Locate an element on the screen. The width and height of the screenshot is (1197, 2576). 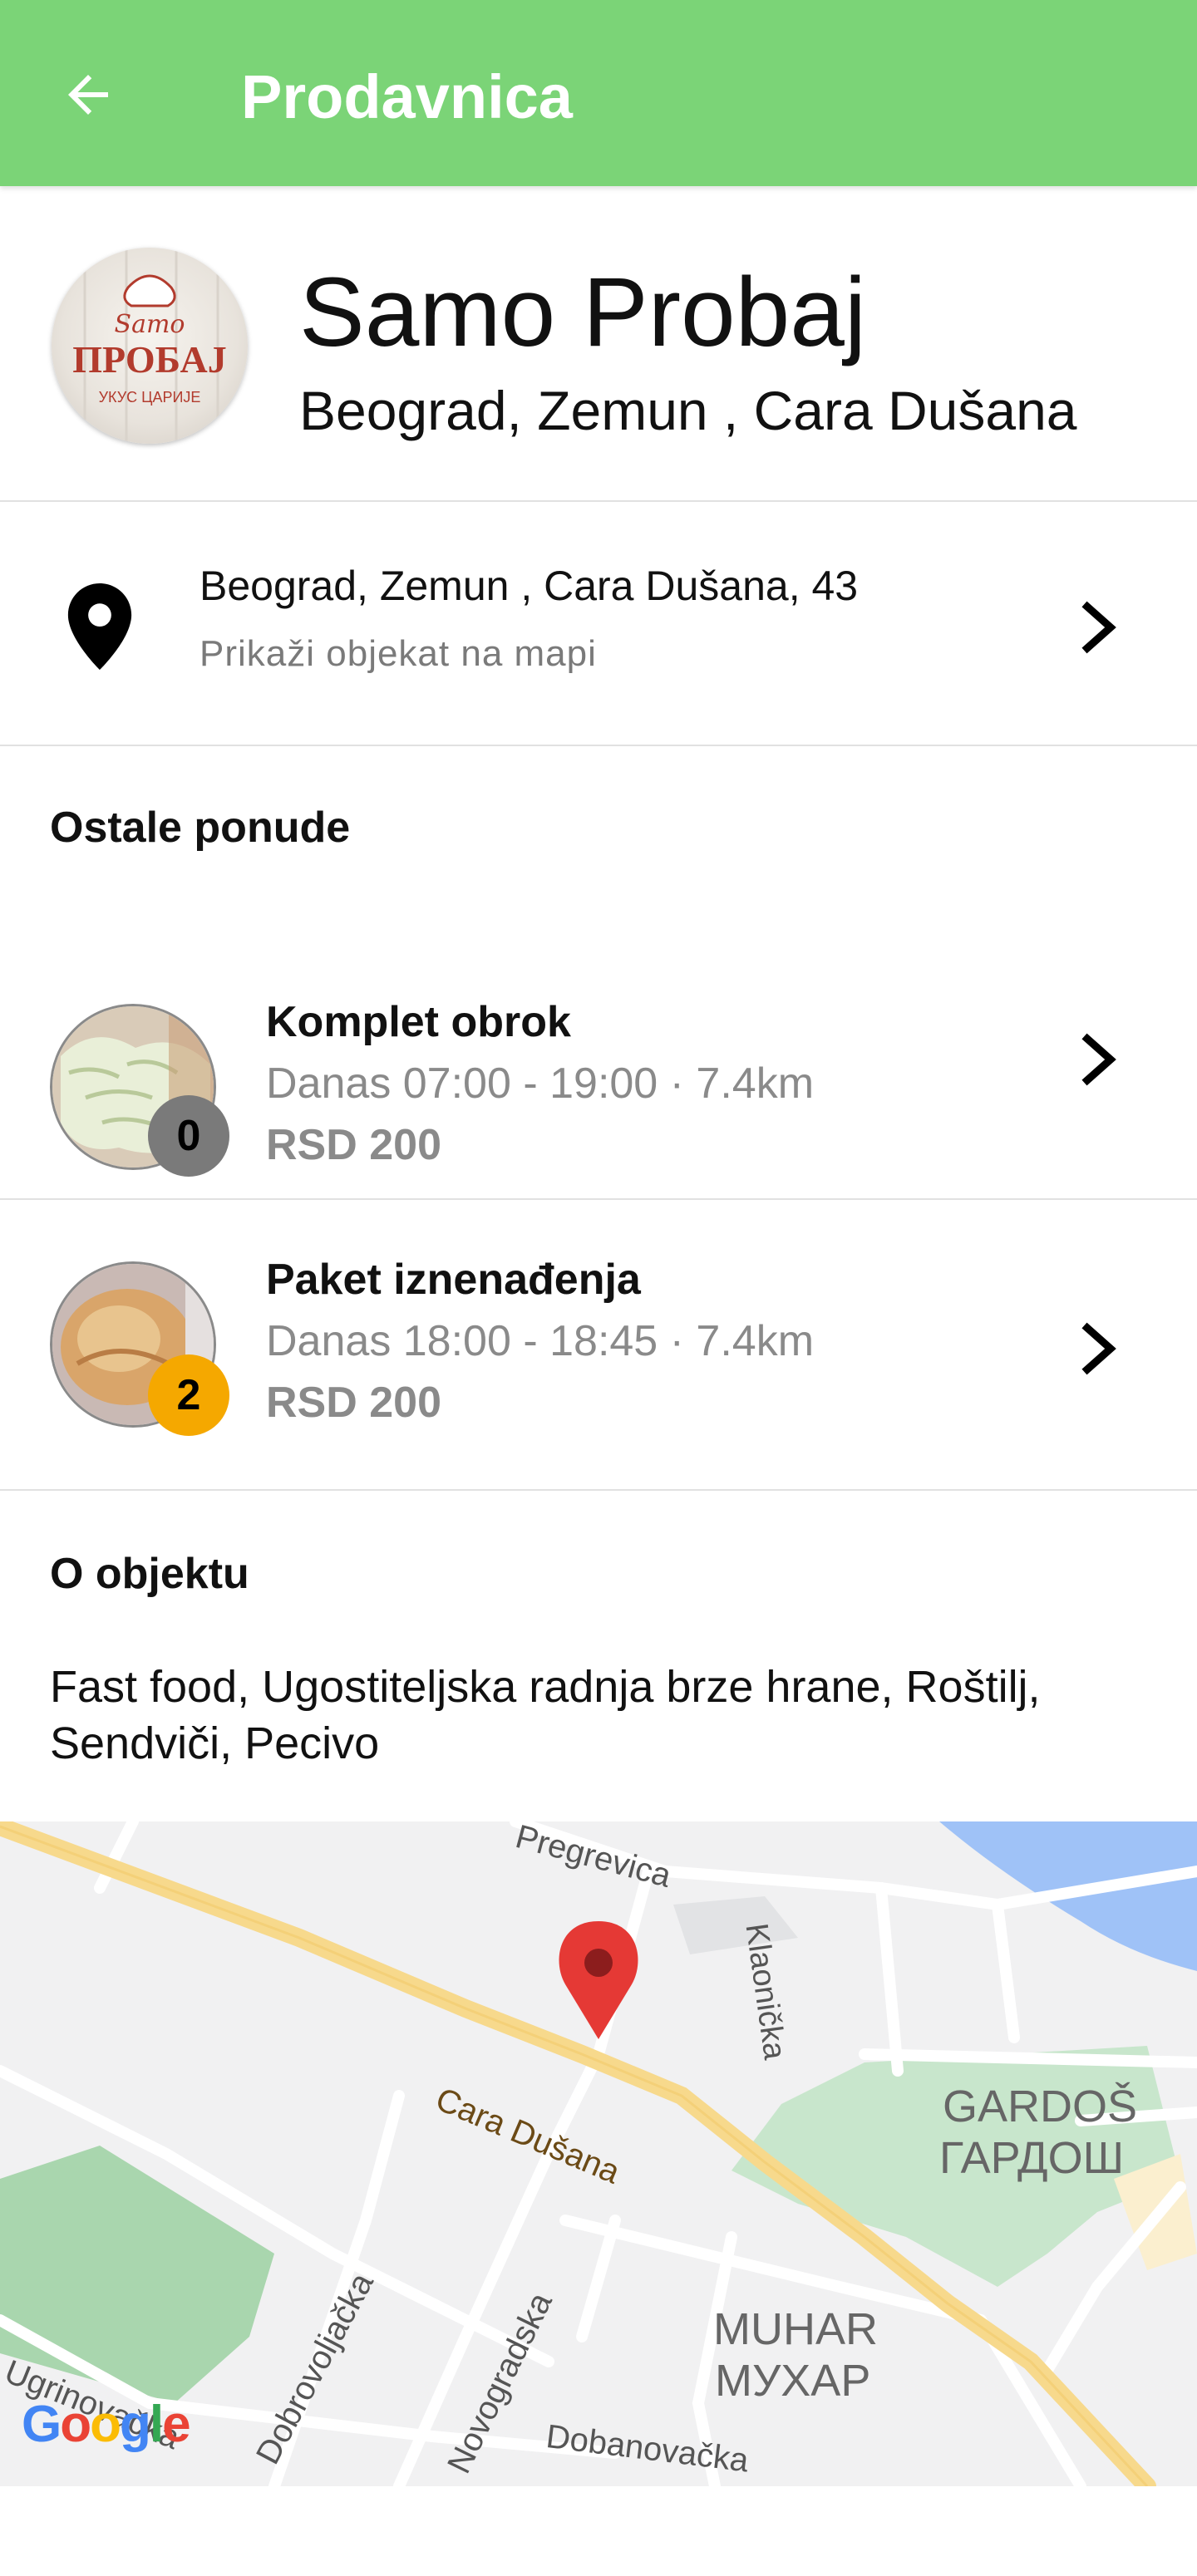
map-label-muhar-latin: MUHAR is located at coordinates (795, 2329).